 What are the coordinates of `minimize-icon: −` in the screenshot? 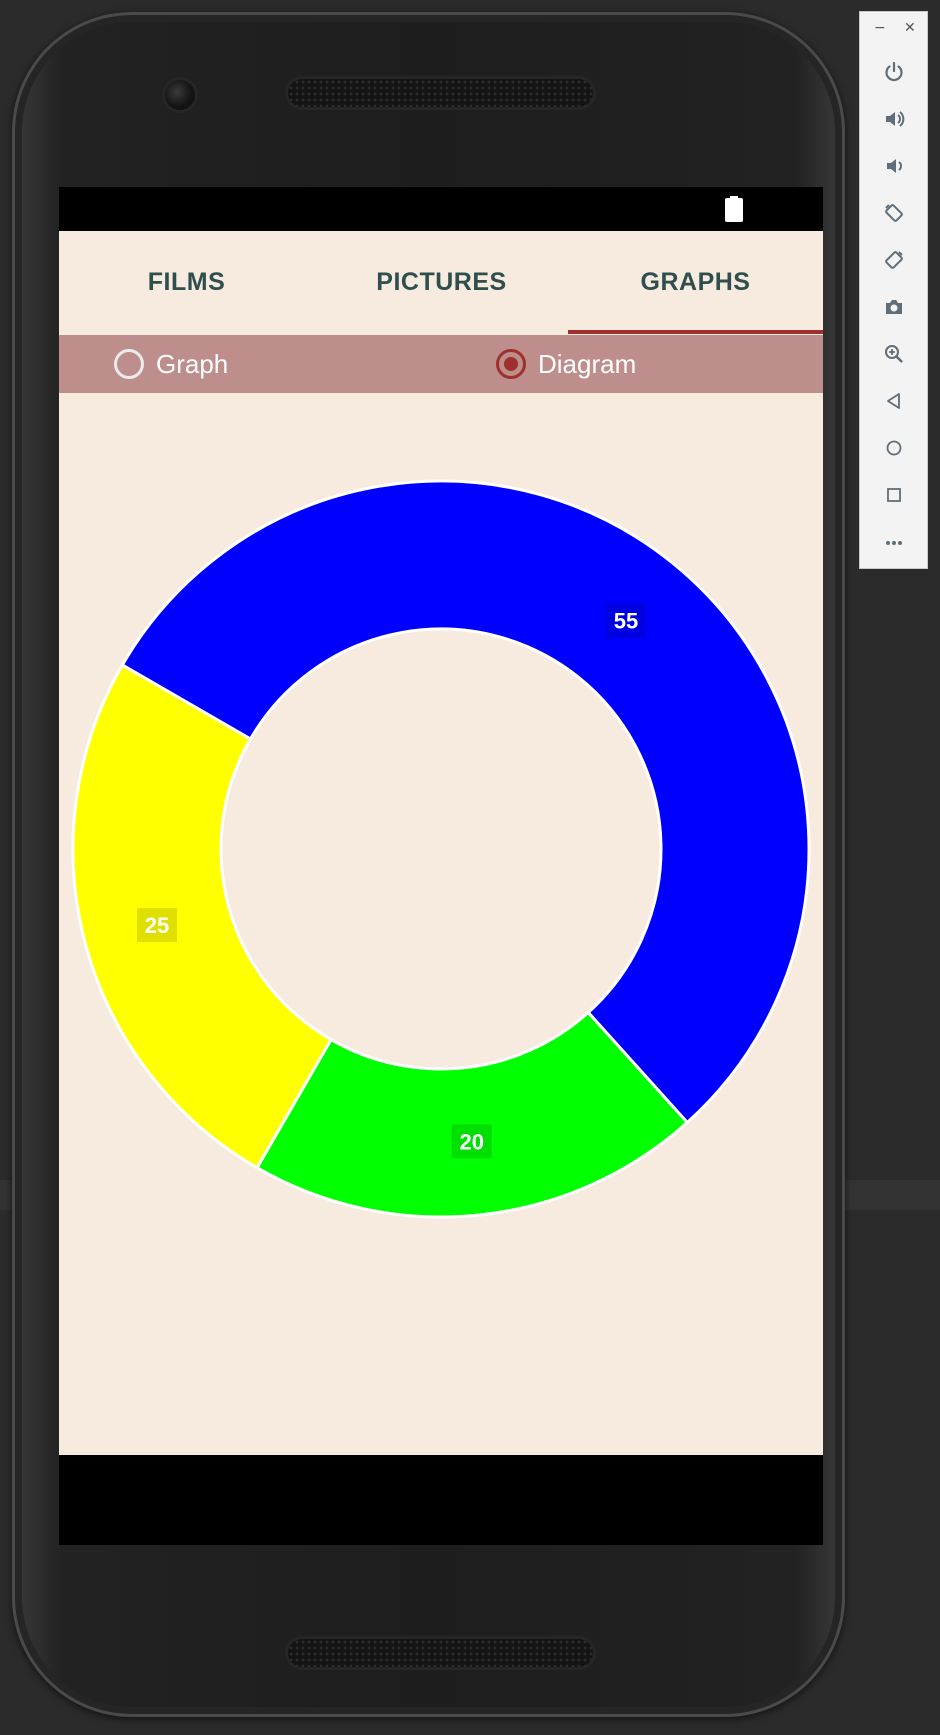 It's located at (880, 28).